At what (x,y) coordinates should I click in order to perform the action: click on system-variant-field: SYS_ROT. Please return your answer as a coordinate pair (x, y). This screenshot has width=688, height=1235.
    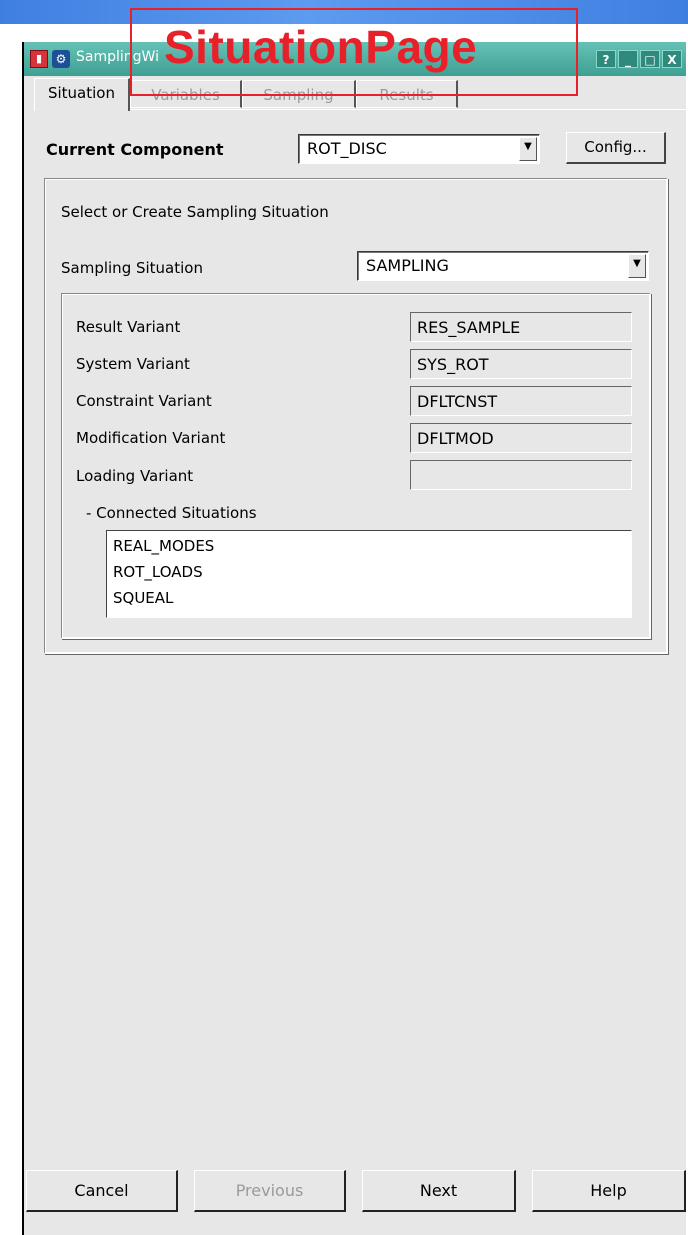
    Looking at the image, I should click on (521, 364).